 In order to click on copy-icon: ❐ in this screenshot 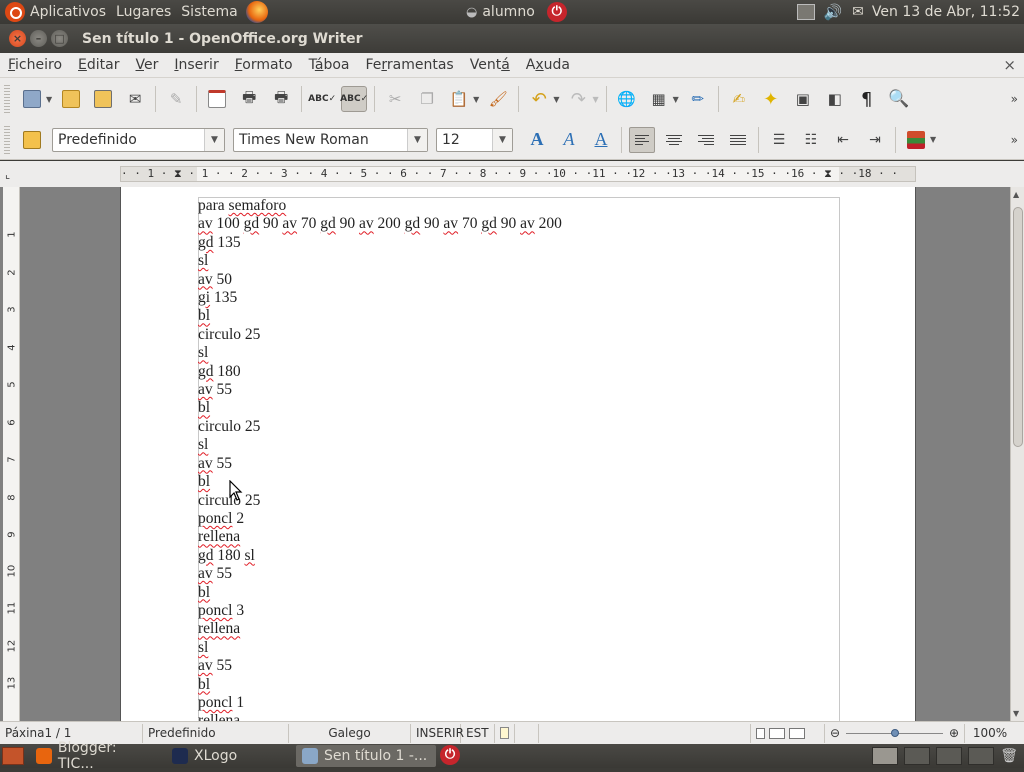, I will do `click(427, 99)`.